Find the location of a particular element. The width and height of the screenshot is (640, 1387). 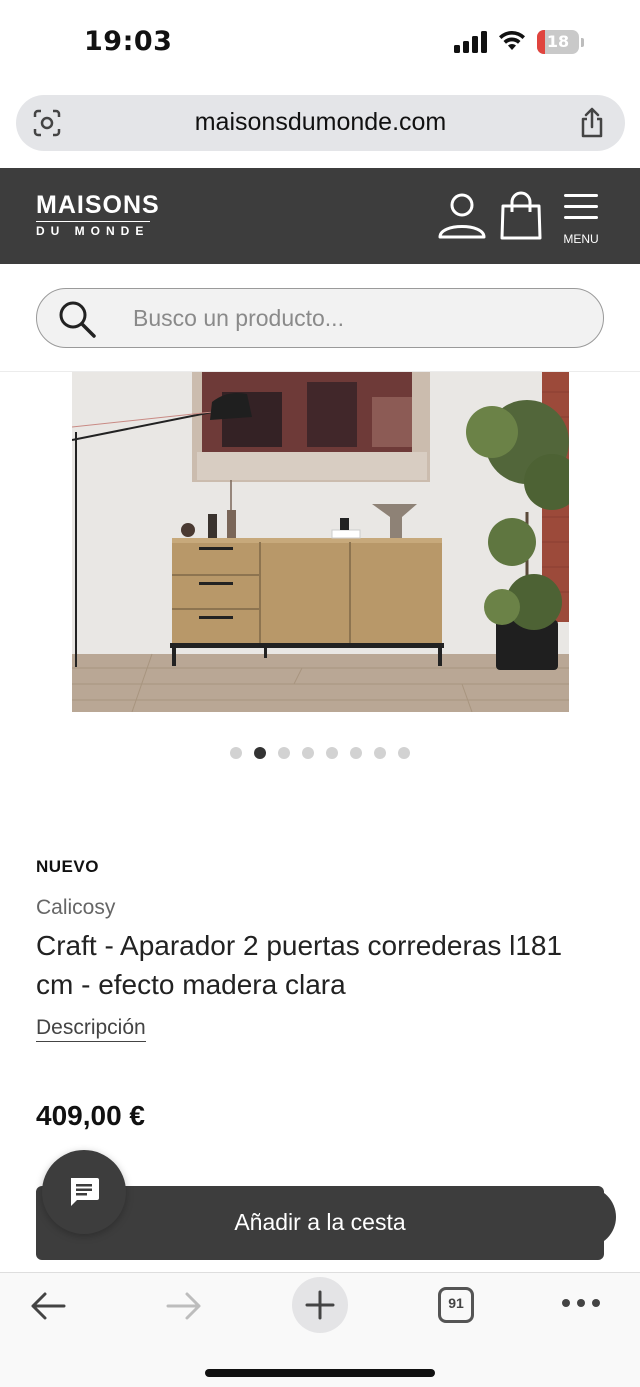

battery-icon: 18 is located at coordinates (558, 42).